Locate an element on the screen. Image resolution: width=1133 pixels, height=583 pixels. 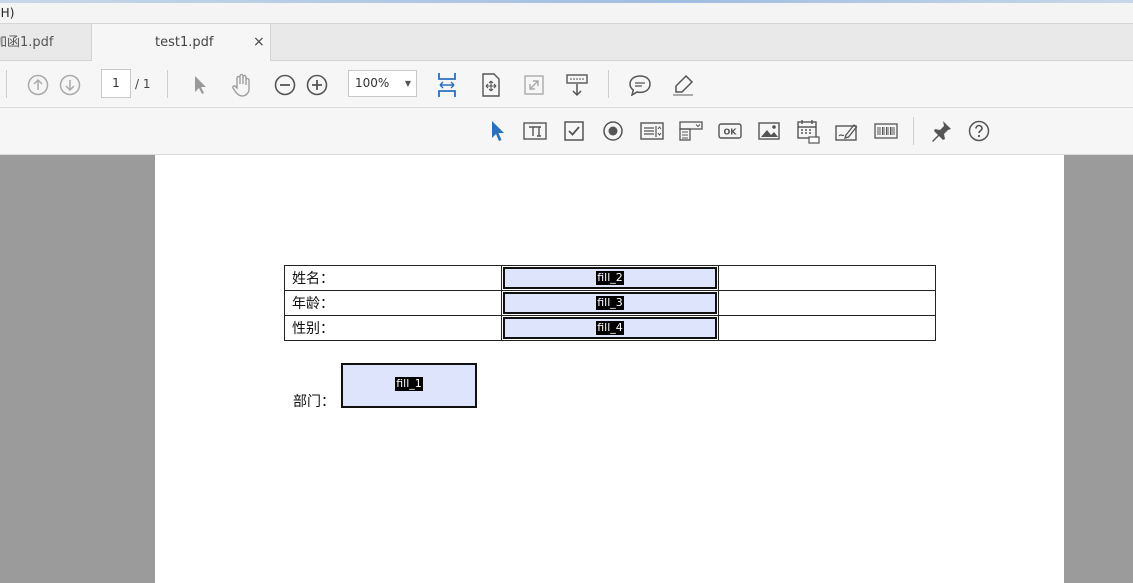
svg-text: OK is located at coordinates (731, 132).